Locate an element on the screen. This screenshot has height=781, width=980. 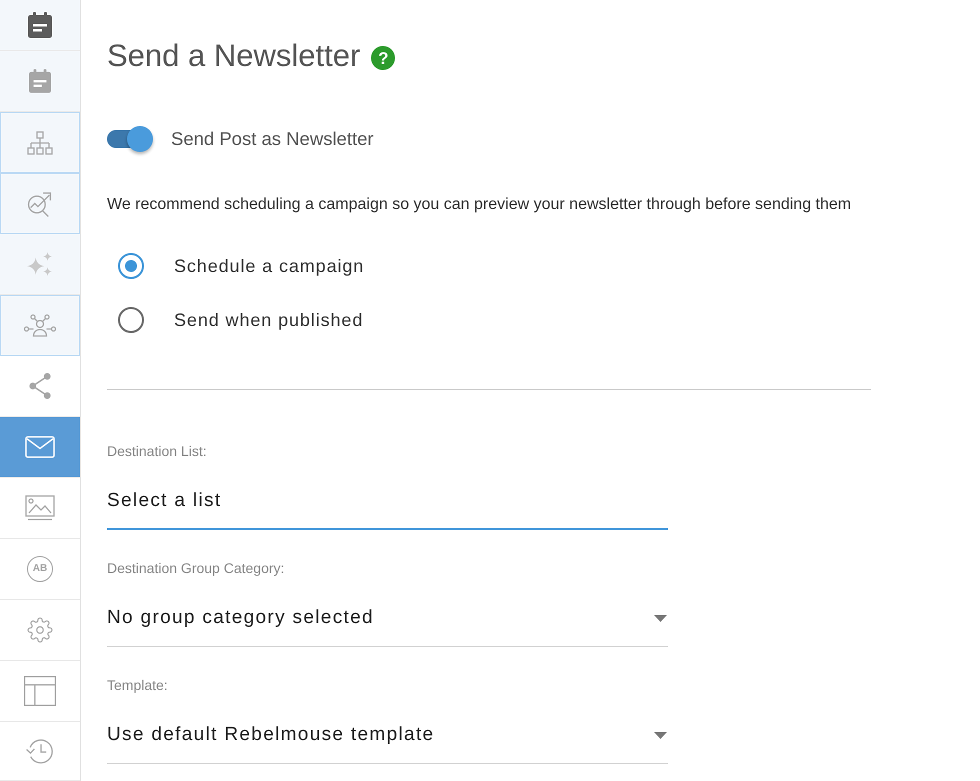
share-icon is located at coordinates (40, 386).